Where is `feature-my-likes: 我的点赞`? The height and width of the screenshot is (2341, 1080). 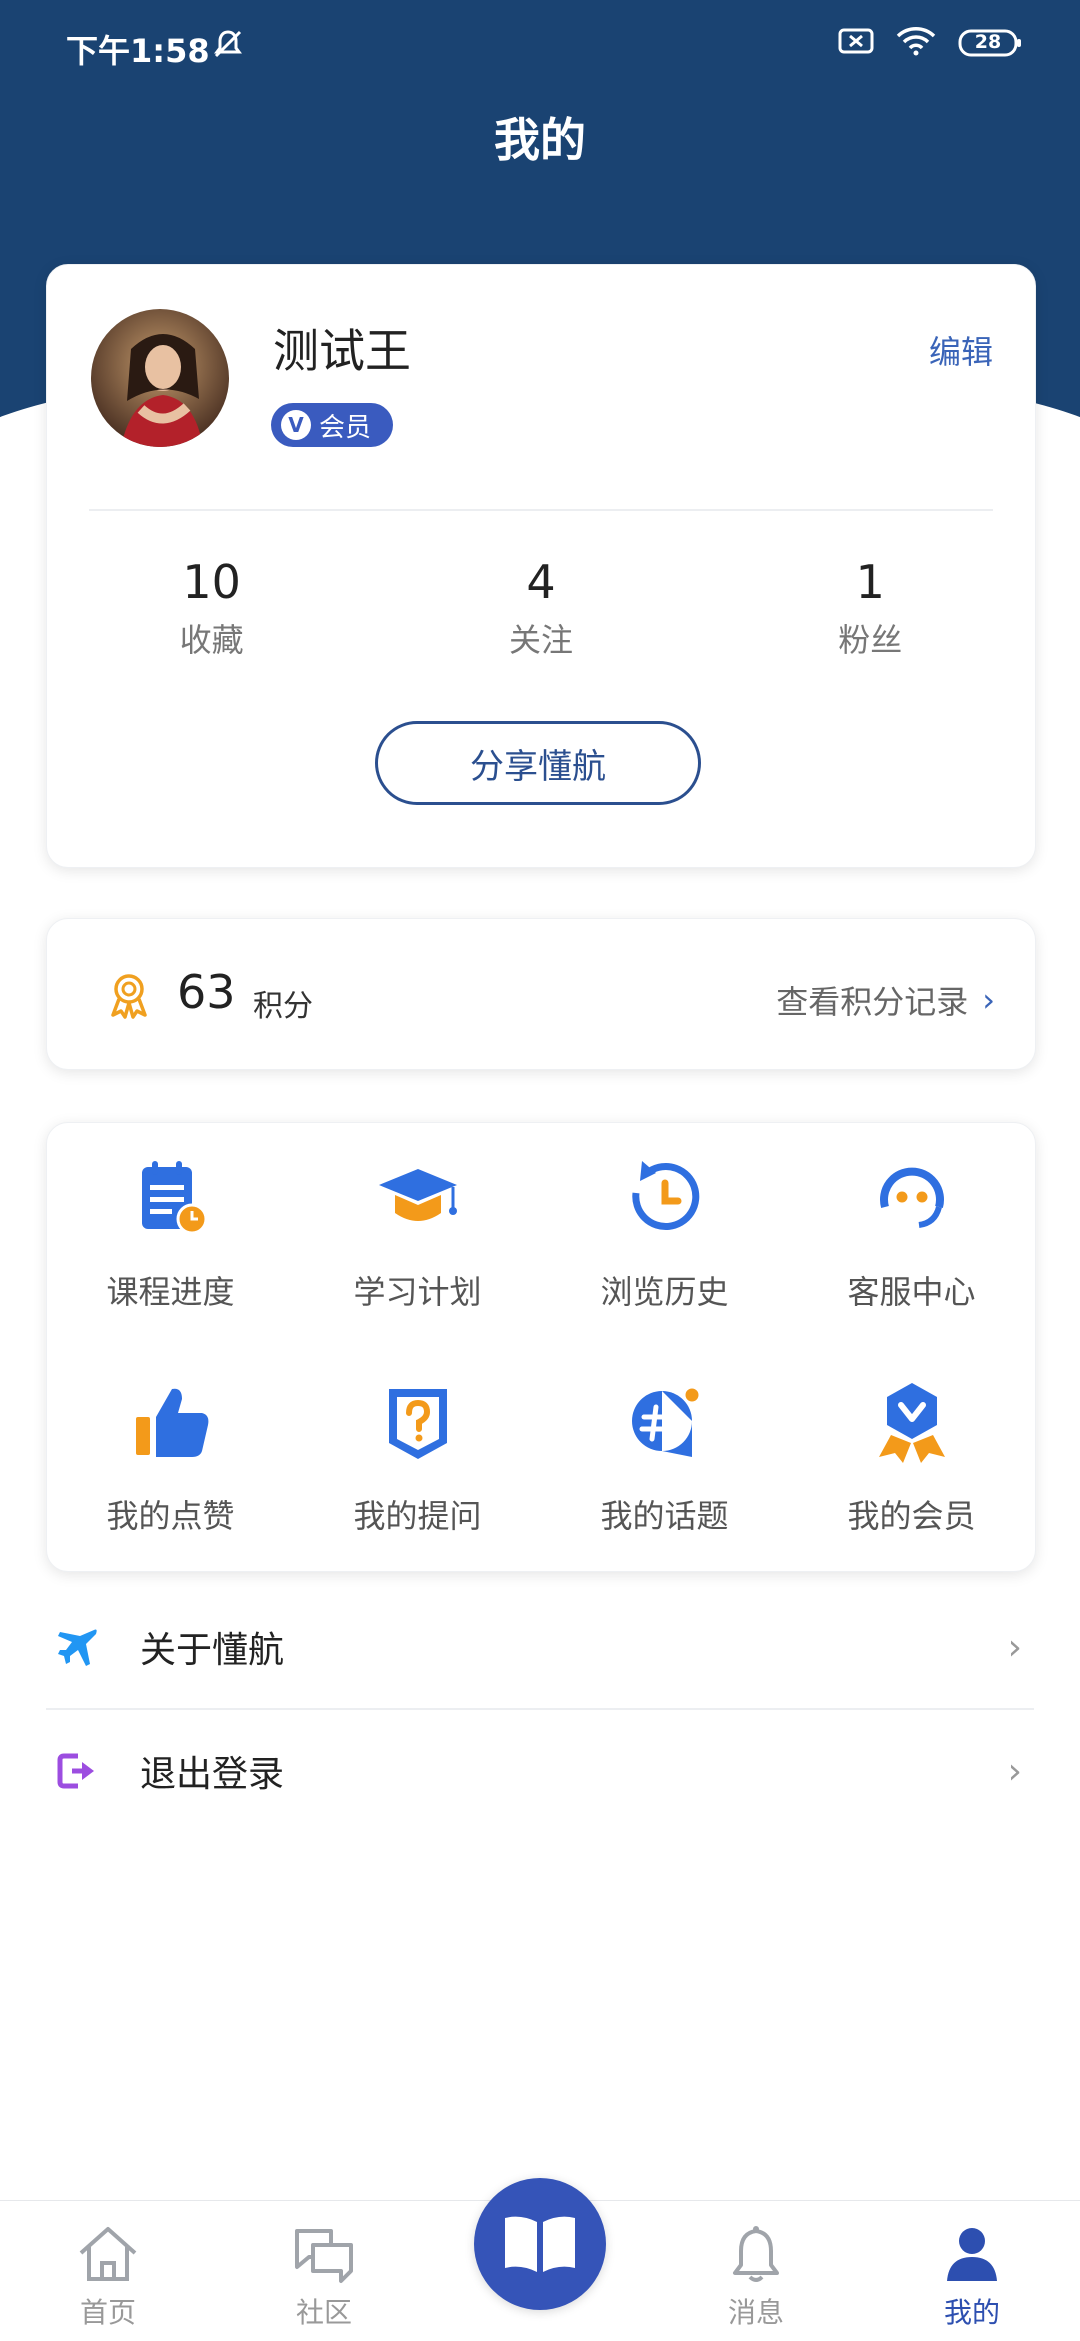
feature-my-likes: 我的点赞 is located at coordinates (170, 1459).